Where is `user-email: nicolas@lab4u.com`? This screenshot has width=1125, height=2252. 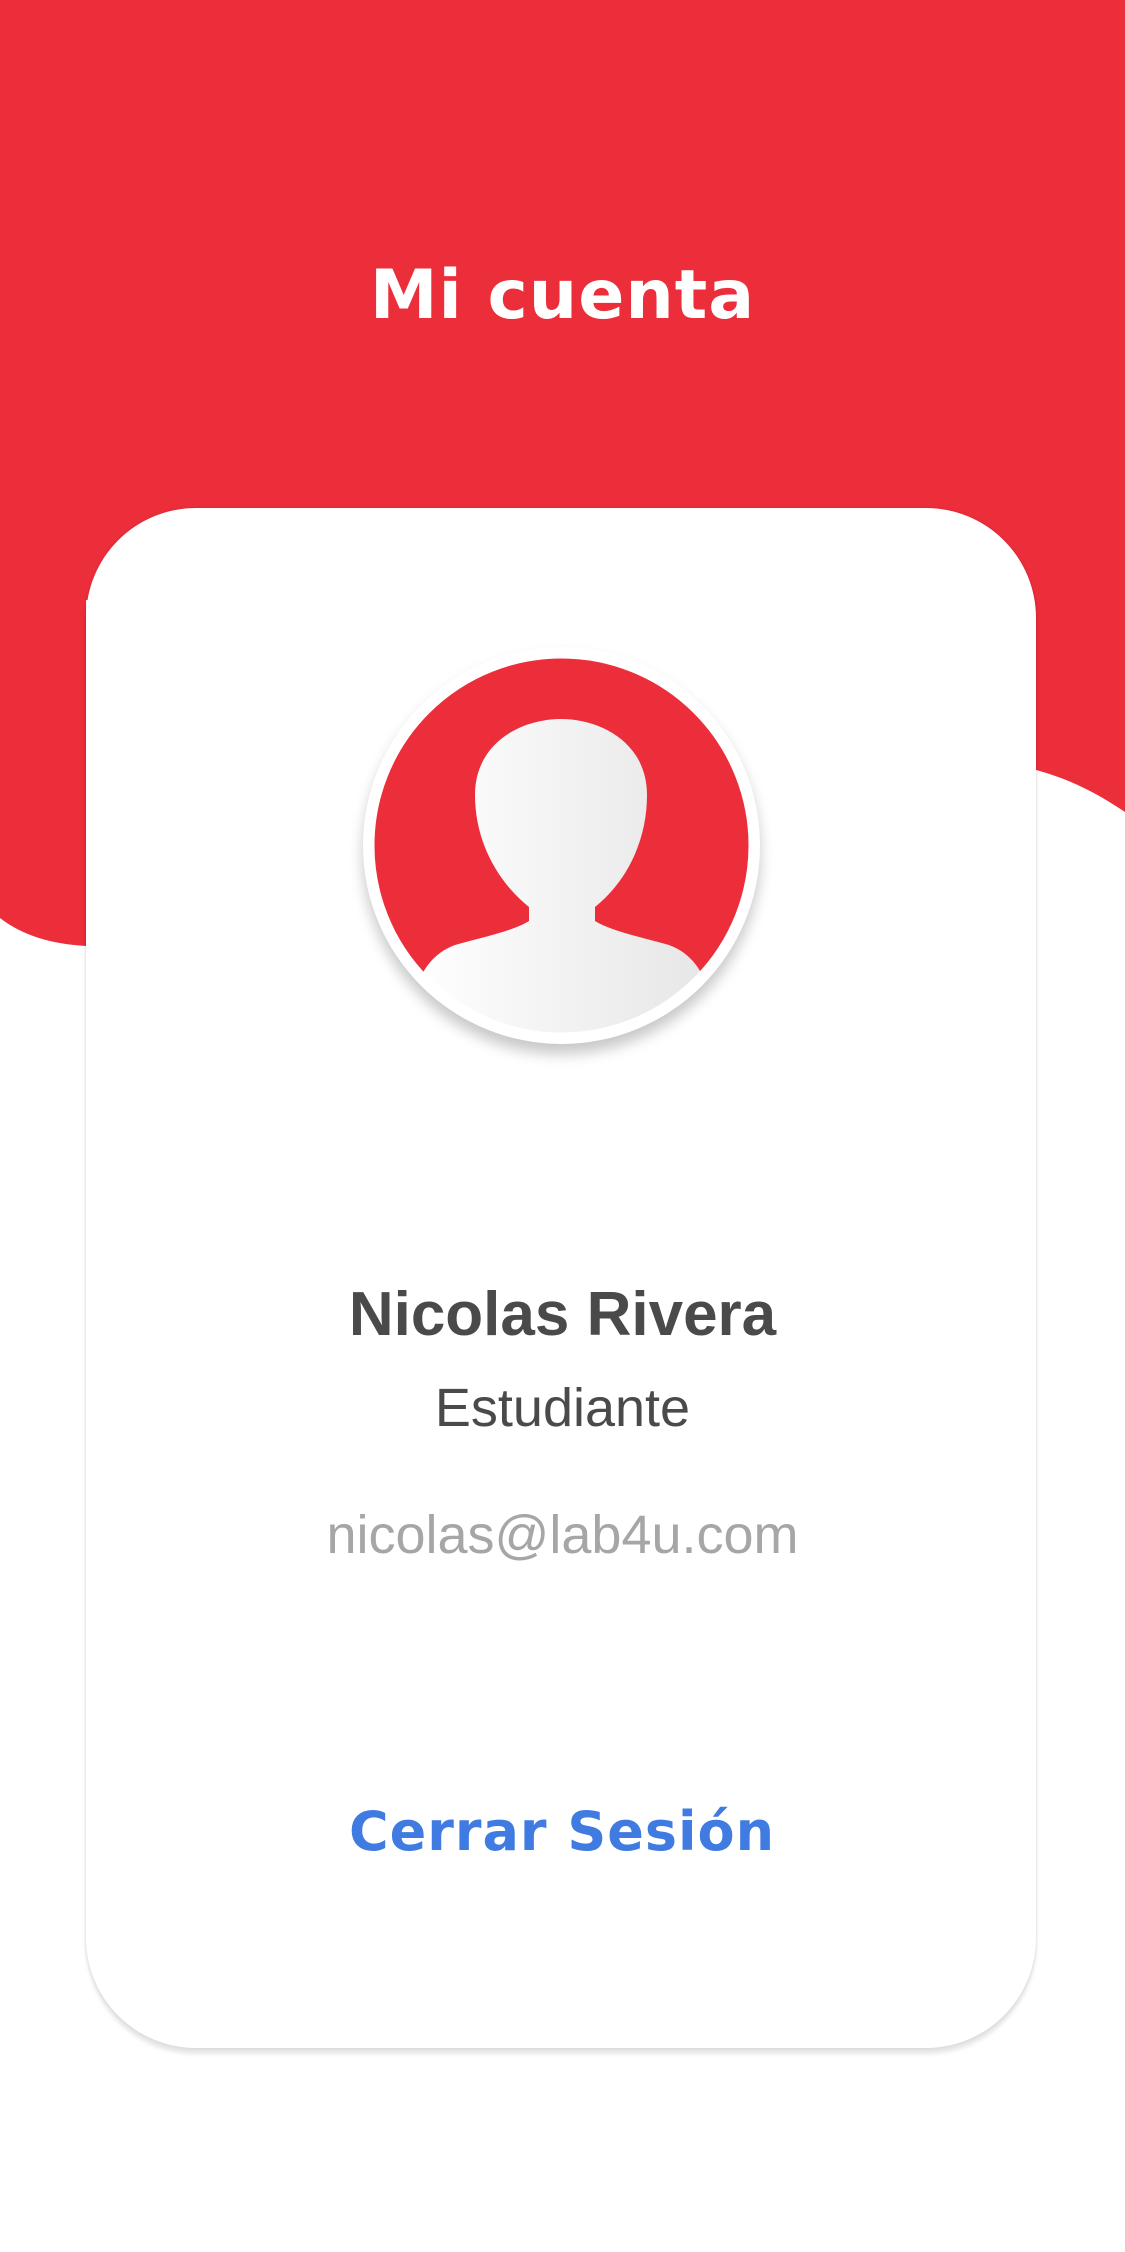
user-email: nicolas@lab4u.com is located at coordinates (562, 1535).